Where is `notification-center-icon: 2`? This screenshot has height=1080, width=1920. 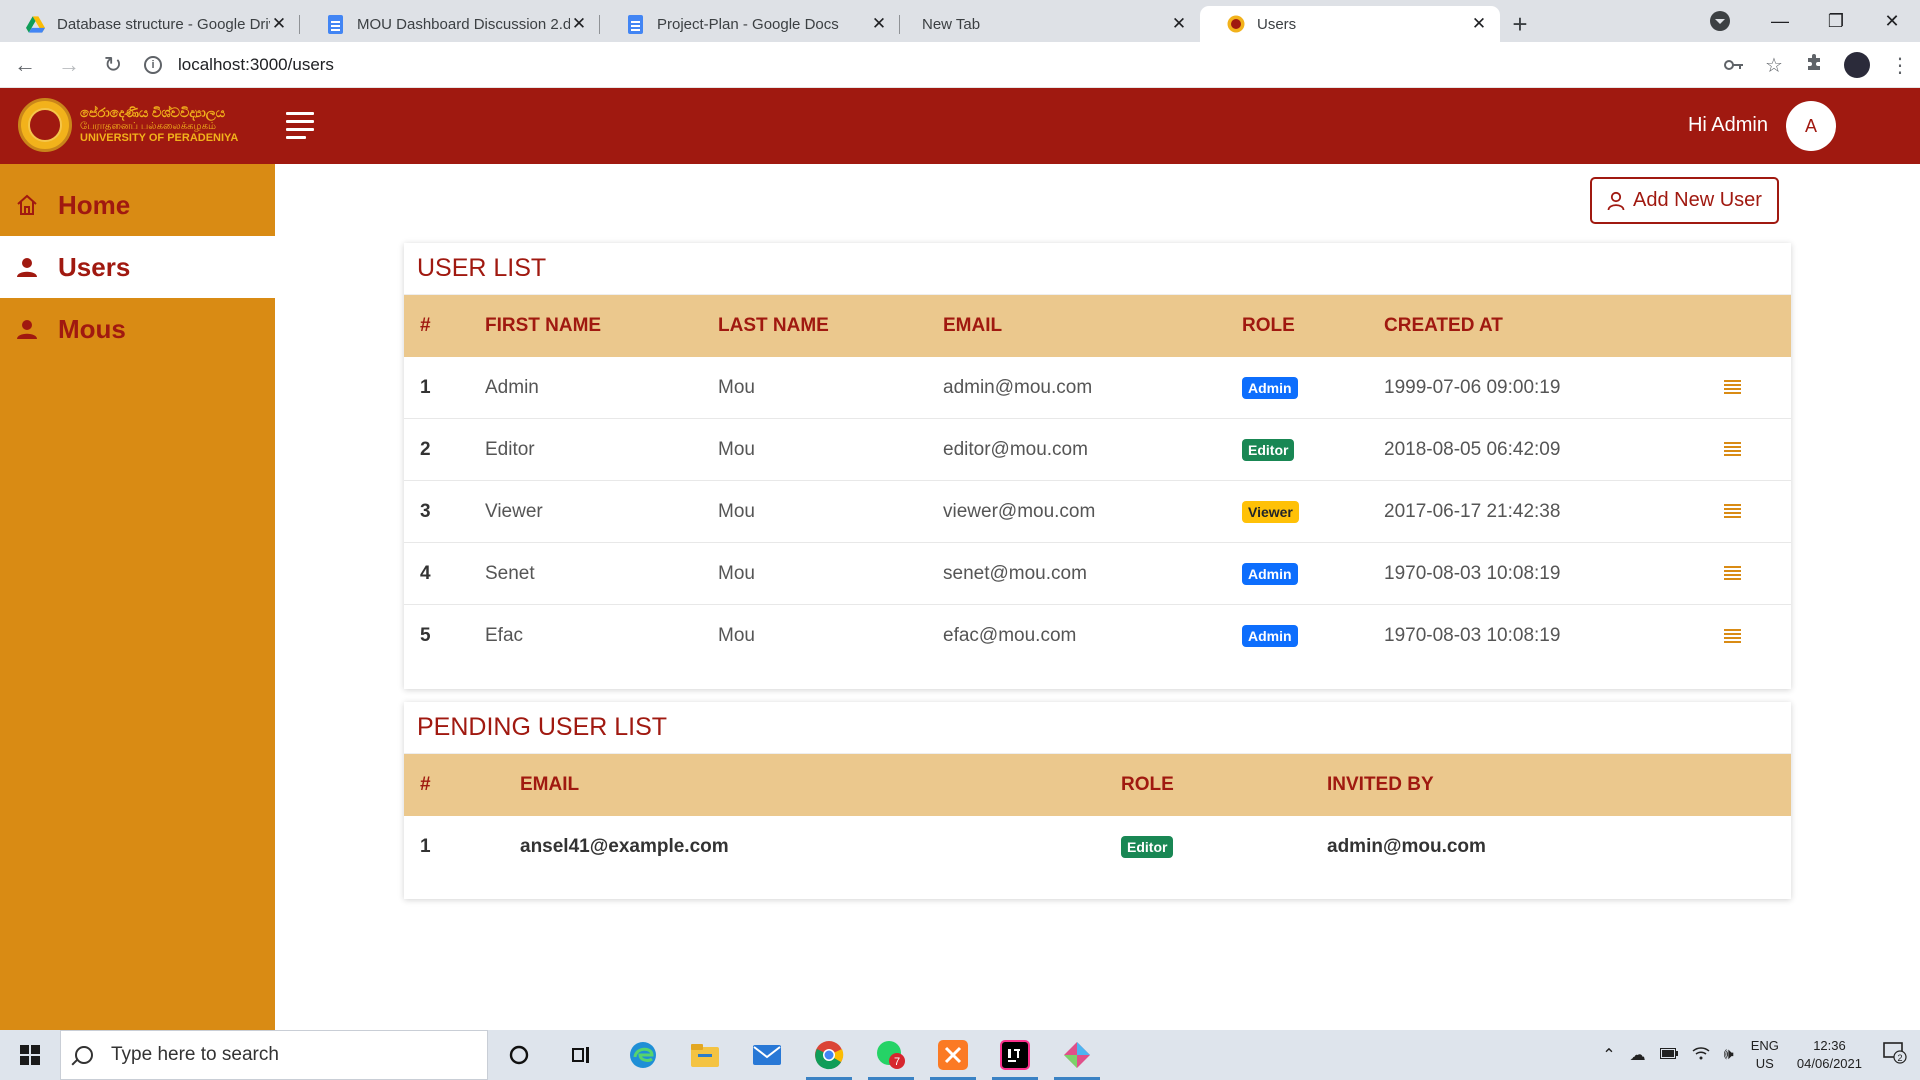
notification-center-icon: 2 is located at coordinates (1895, 1055).